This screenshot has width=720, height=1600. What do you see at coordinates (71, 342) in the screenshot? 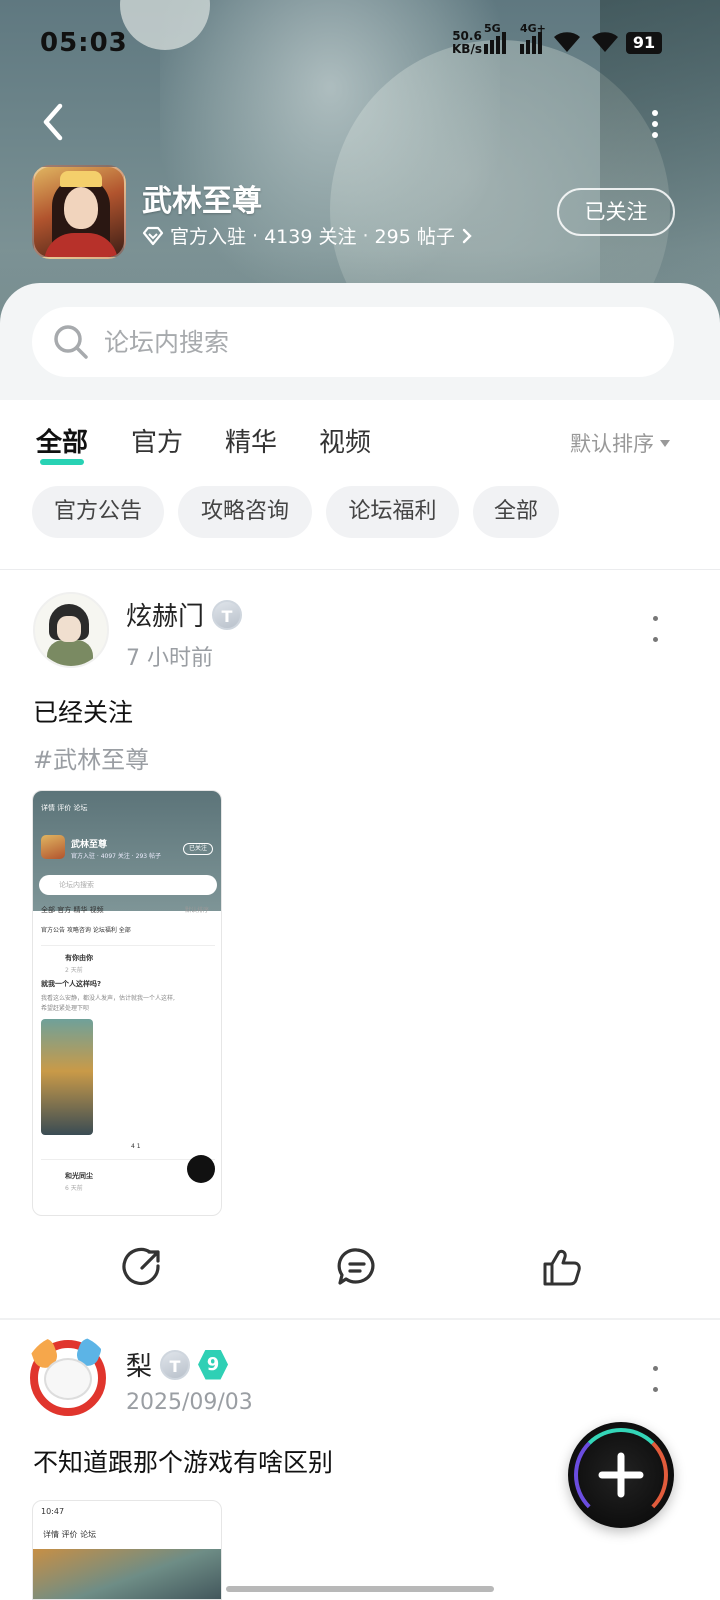
I see `search-icon` at bounding box center [71, 342].